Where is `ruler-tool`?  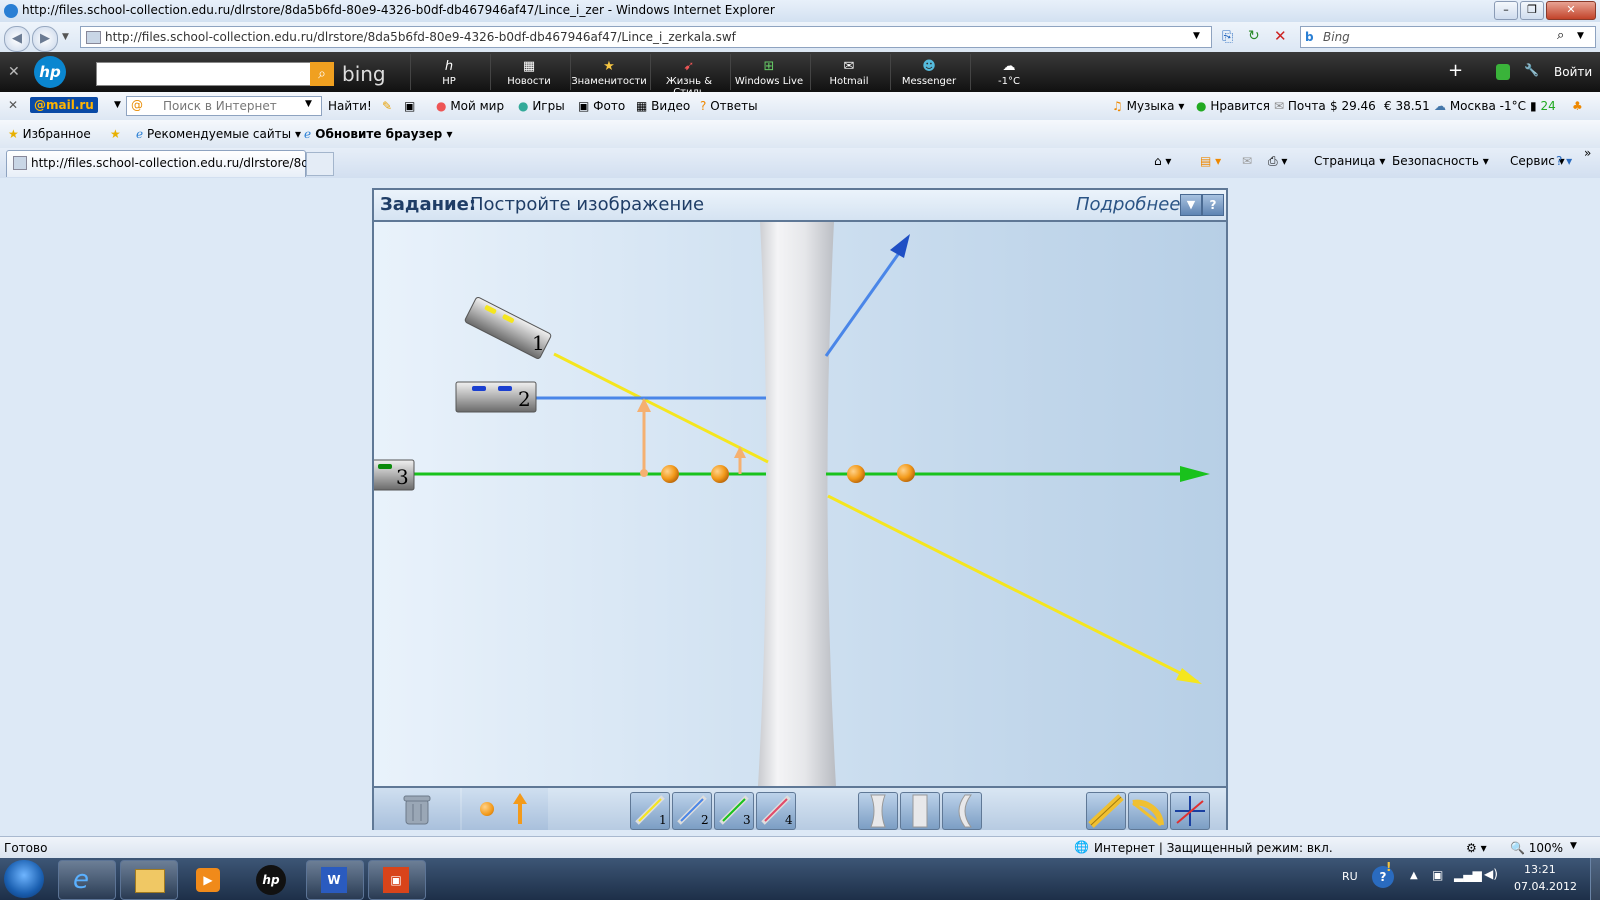 ruler-tool is located at coordinates (1106, 811).